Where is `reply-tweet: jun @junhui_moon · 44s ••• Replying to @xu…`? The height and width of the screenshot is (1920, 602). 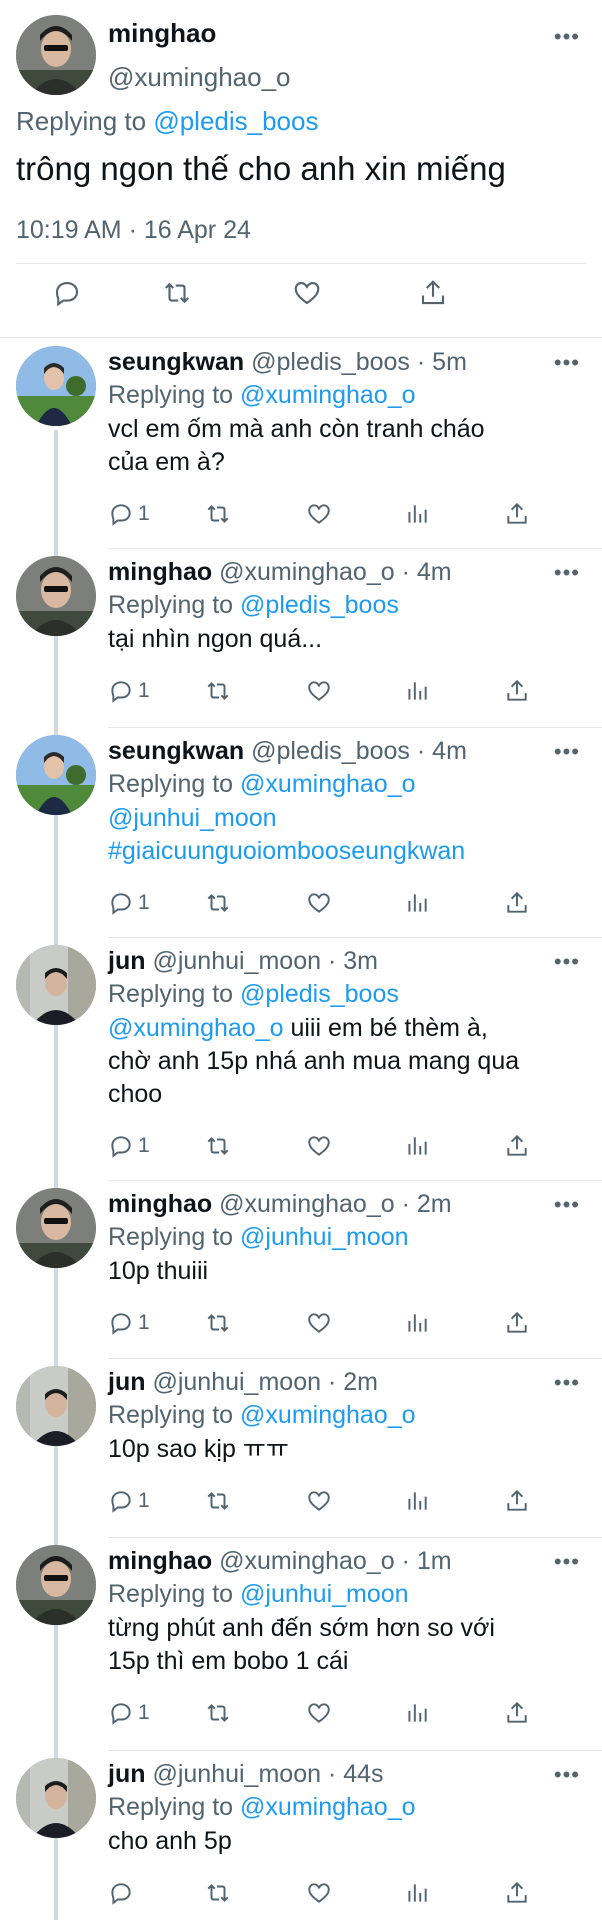
reply-tweet: jun @junhui_moon · 44s ••• Replying to @xu… is located at coordinates (301, 1835).